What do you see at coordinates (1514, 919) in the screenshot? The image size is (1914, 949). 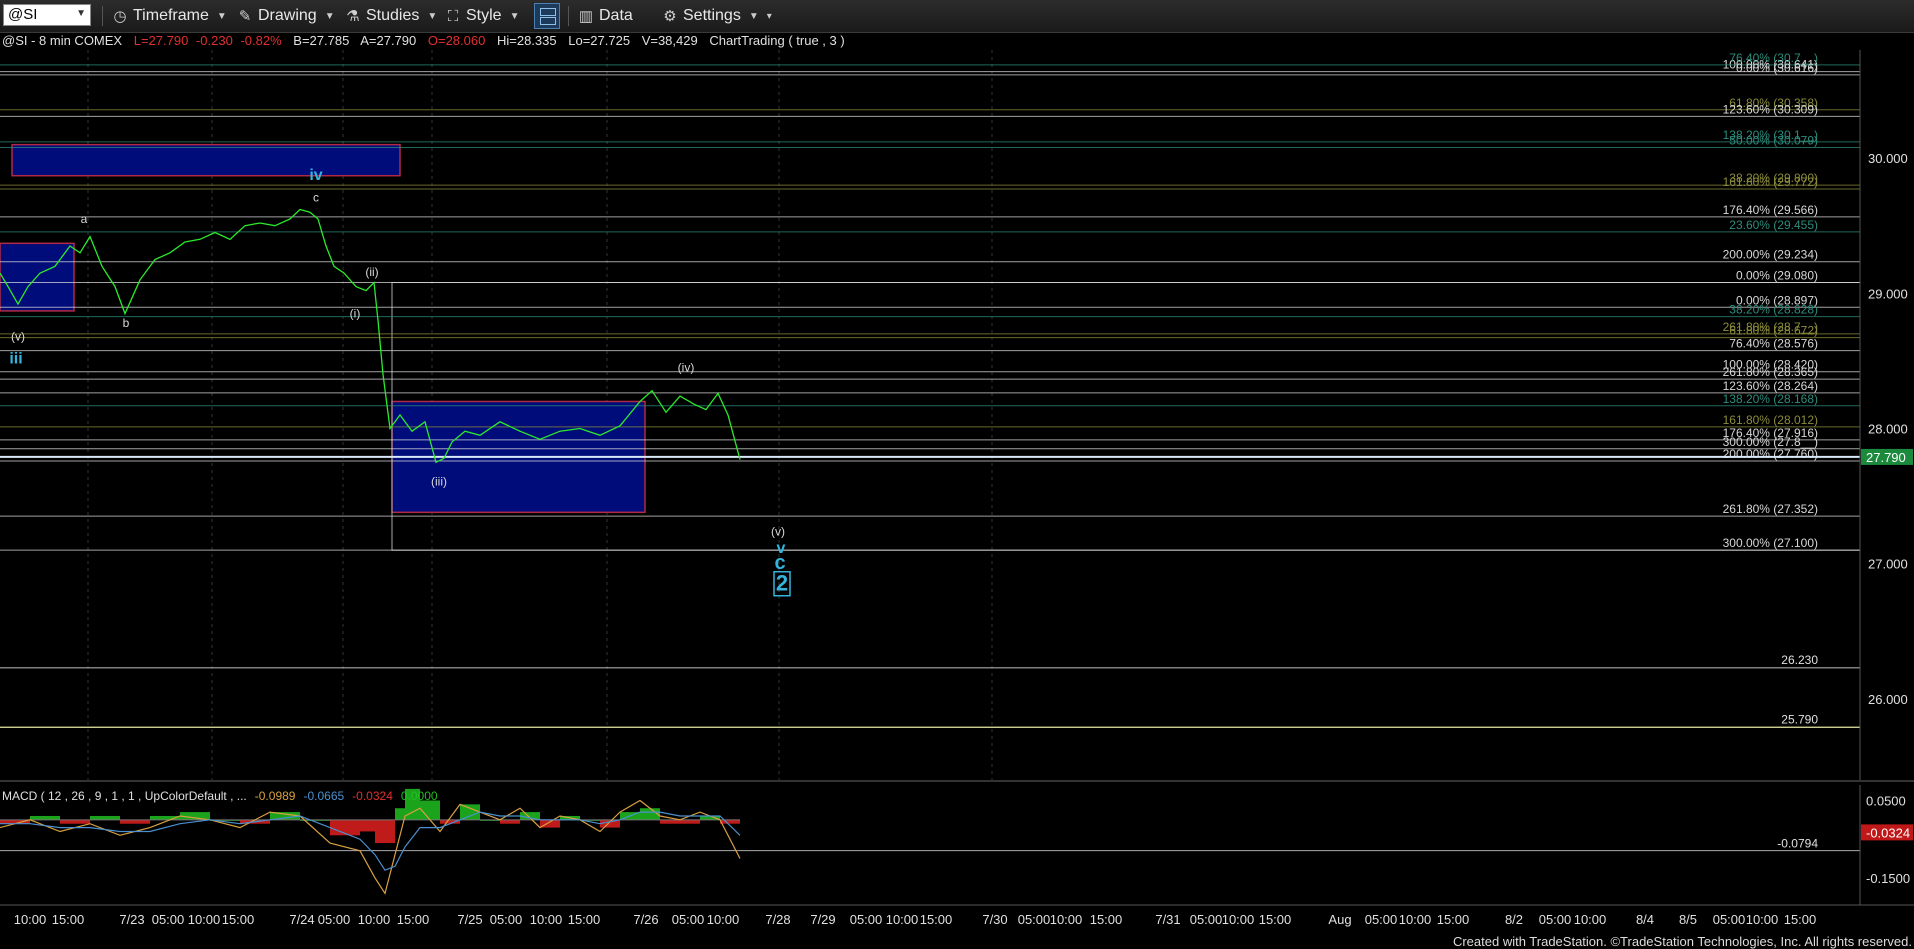 I see `time-tick-label: 8/2` at bounding box center [1514, 919].